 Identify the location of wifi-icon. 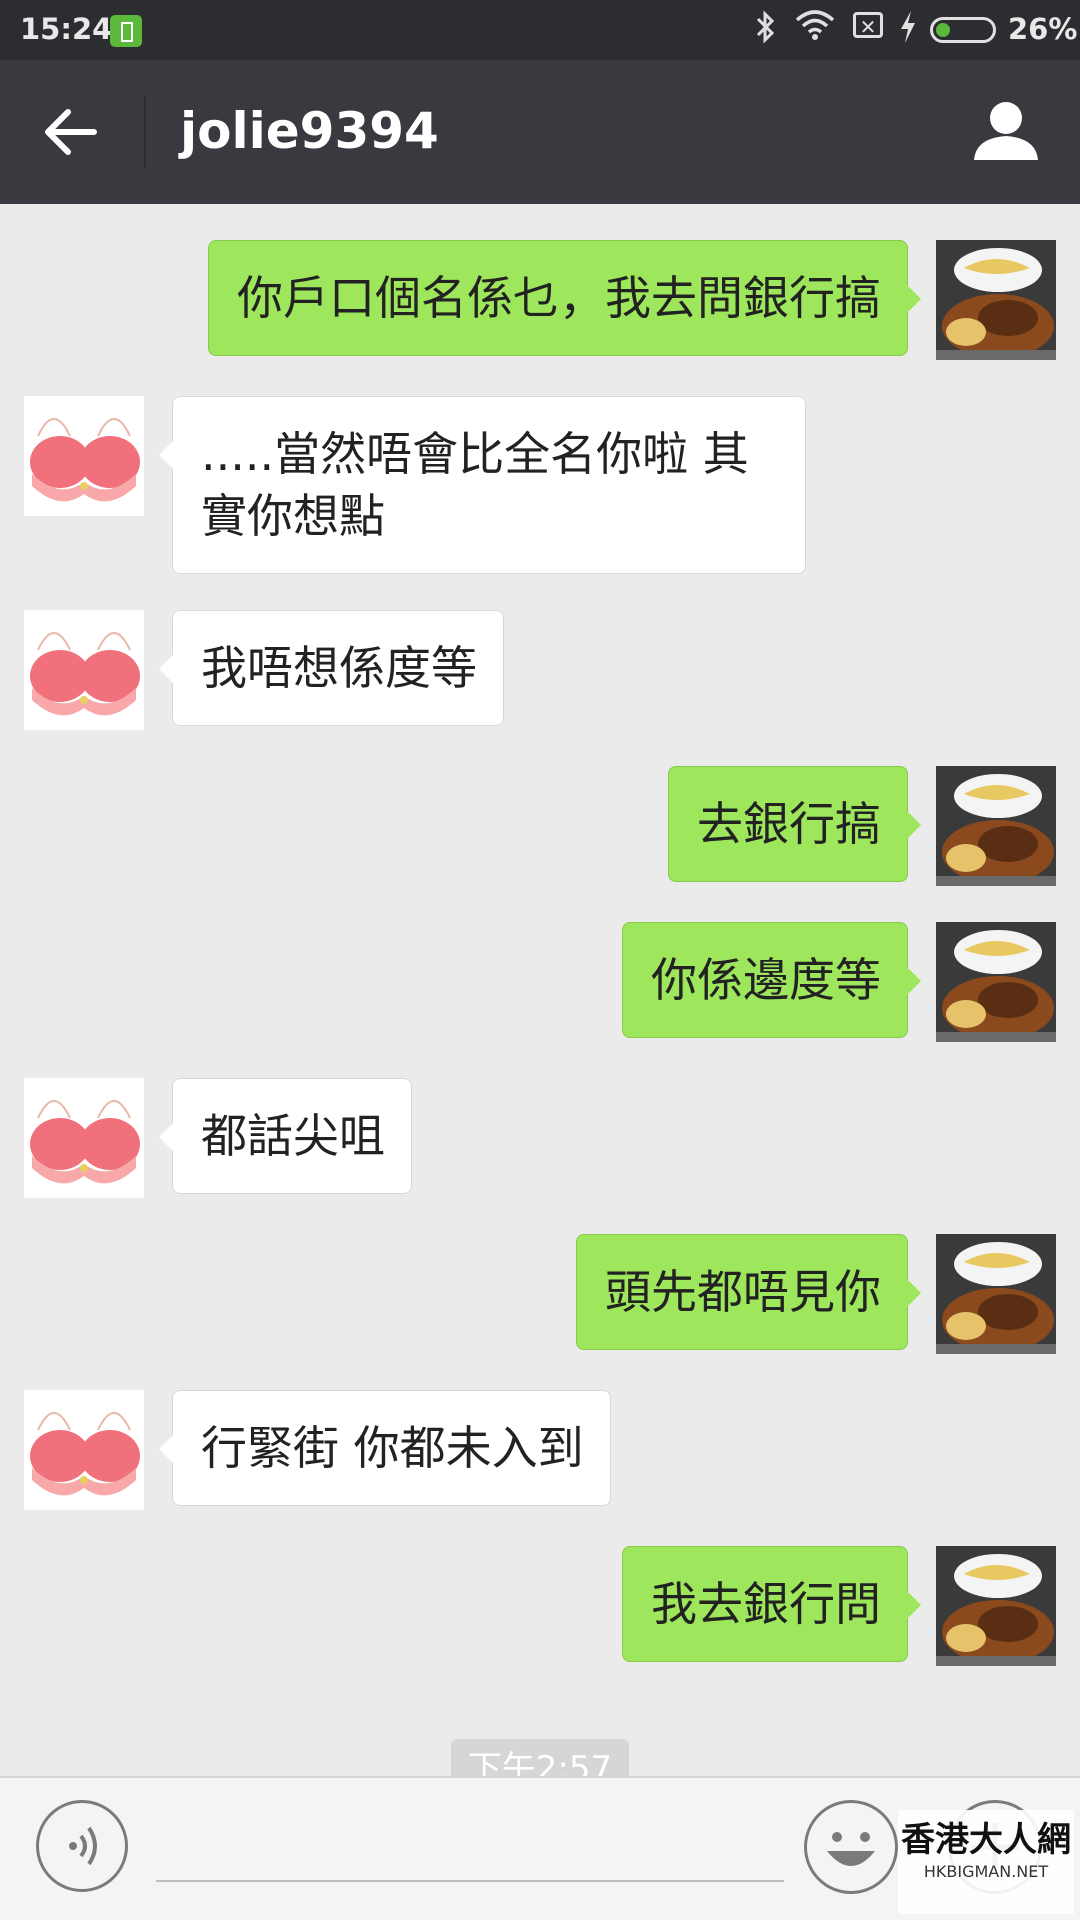
(815, 28).